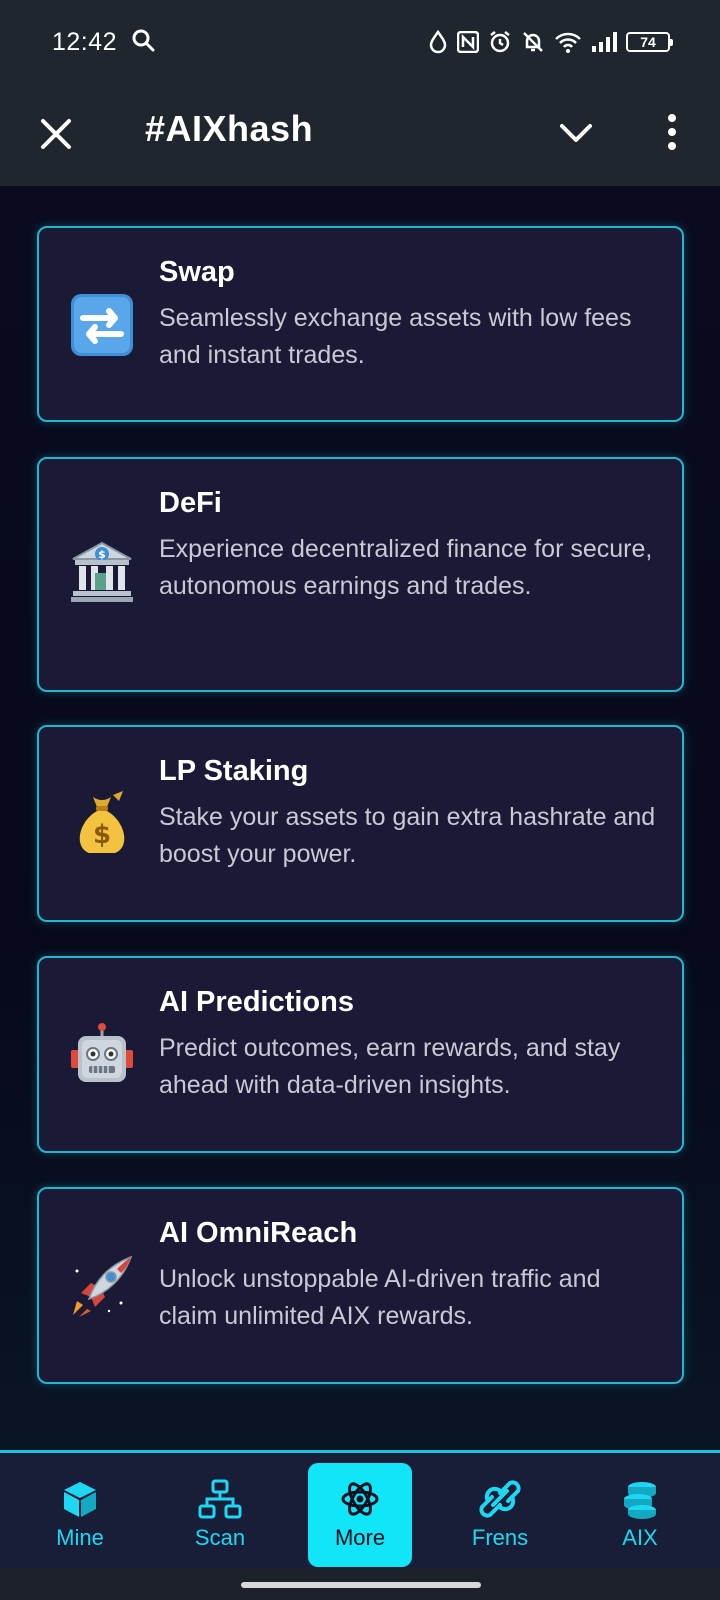 The image size is (720, 1600). What do you see at coordinates (640, 1537) in the screenshot?
I see `nav-label: AIX` at bounding box center [640, 1537].